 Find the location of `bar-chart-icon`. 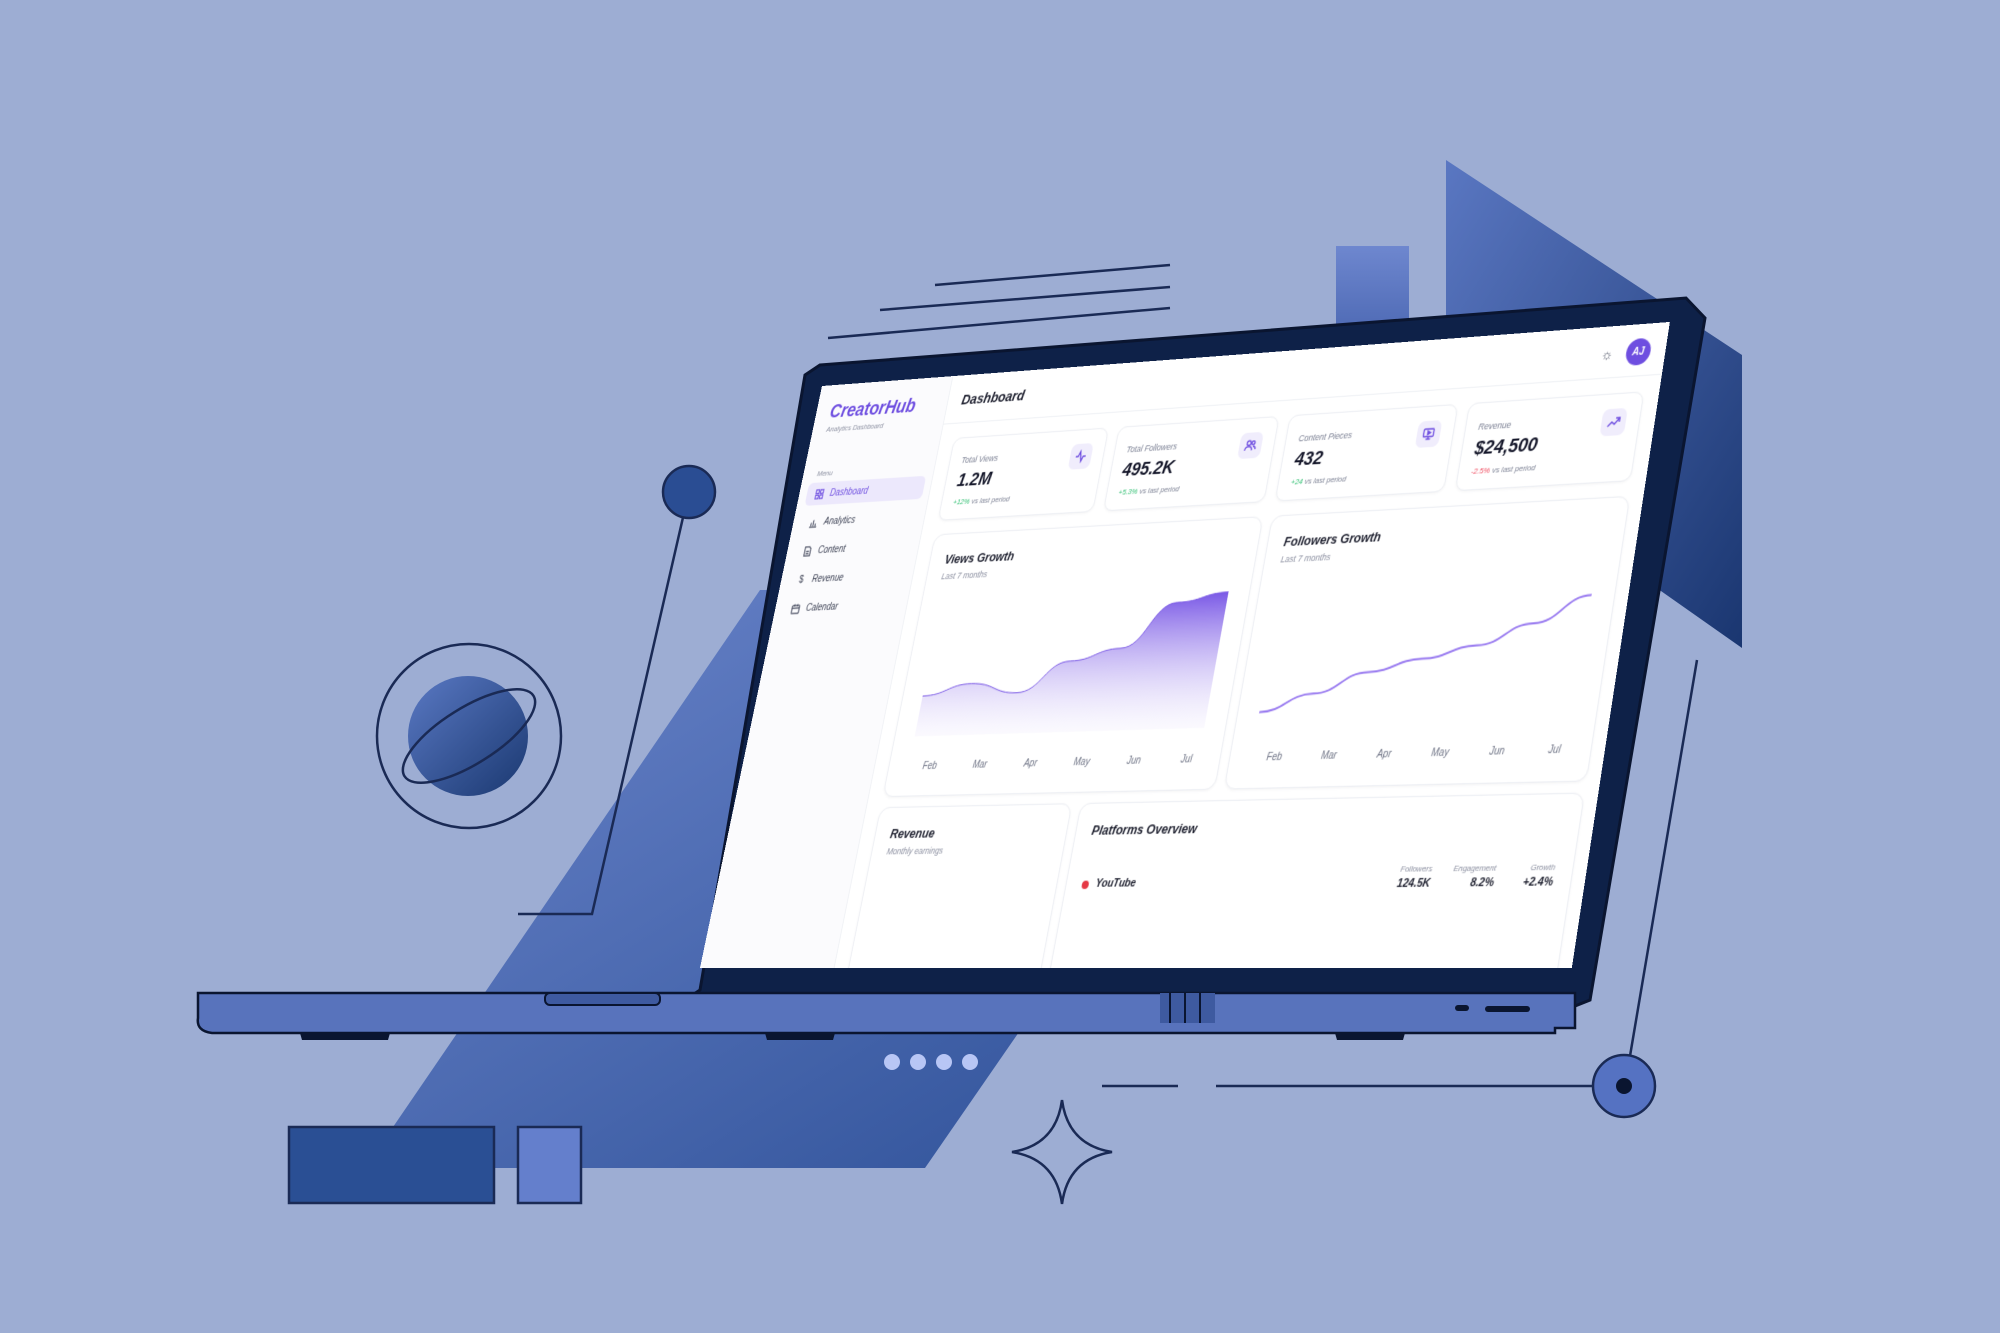

bar-chart-icon is located at coordinates (813, 522).